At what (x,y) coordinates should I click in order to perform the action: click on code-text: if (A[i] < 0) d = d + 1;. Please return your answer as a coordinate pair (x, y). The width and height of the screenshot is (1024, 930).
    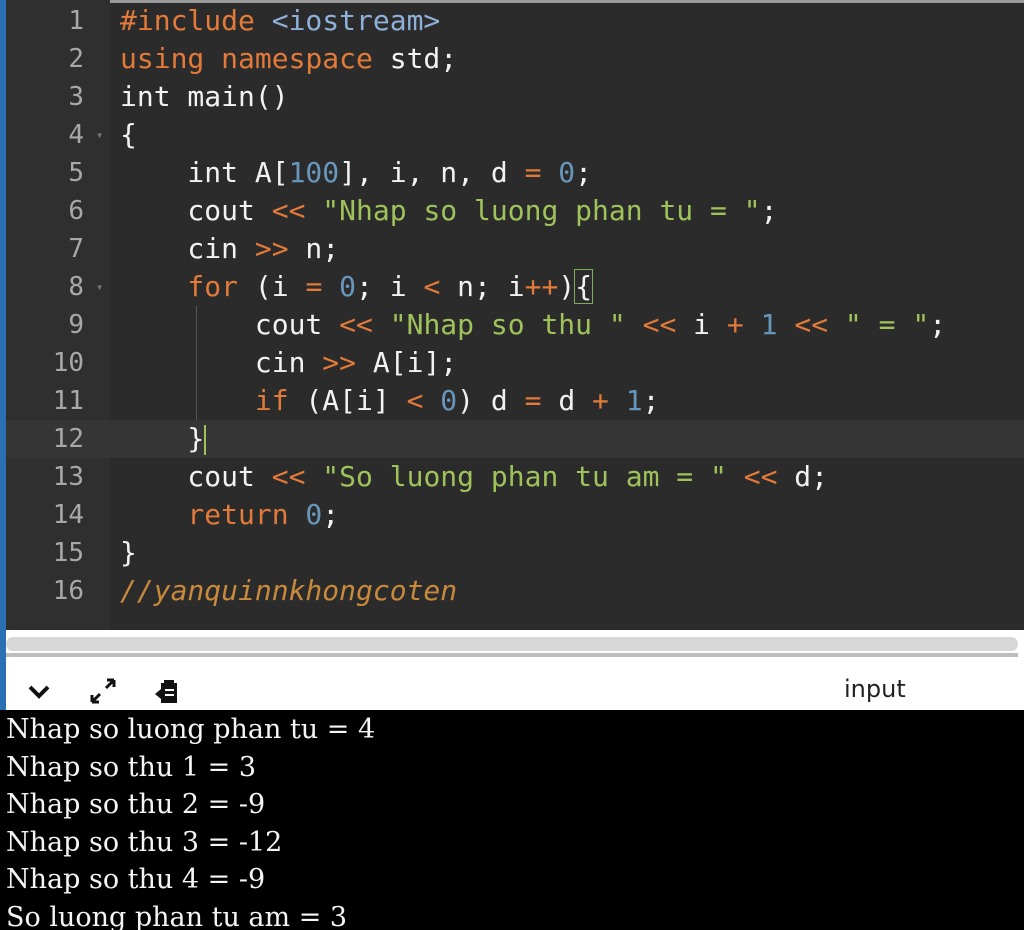
    Looking at the image, I should click on (390, 401).